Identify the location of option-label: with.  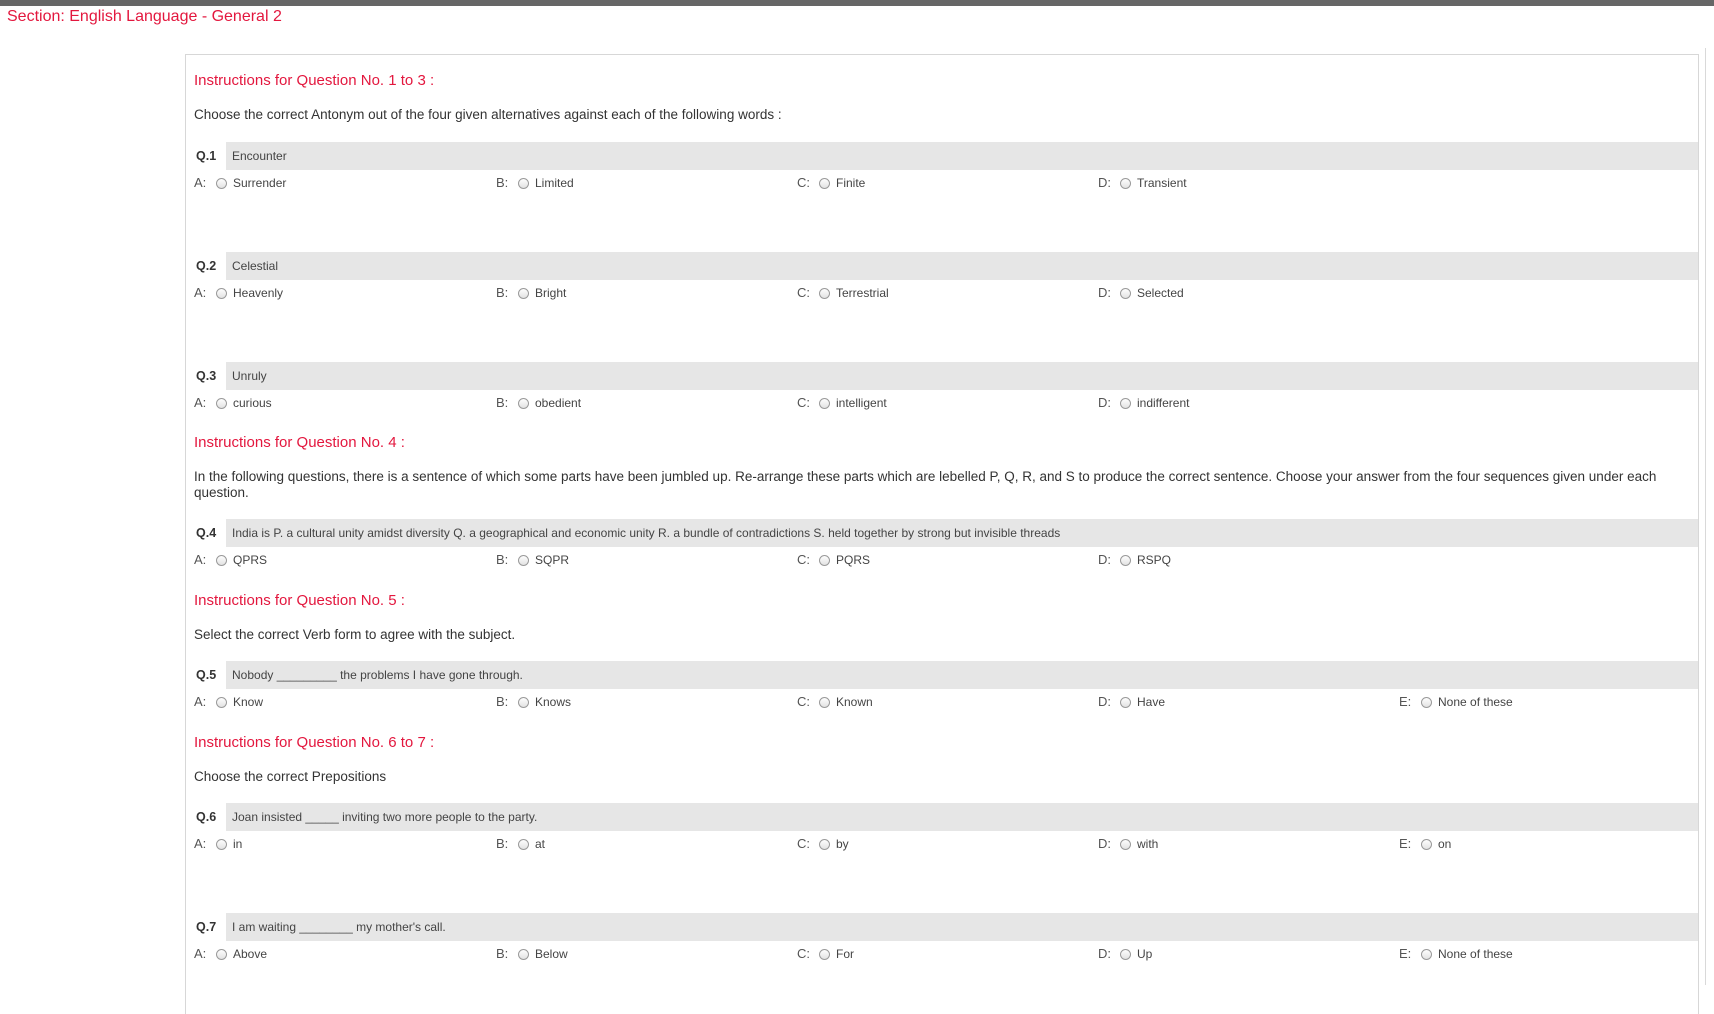
(1147, 844).